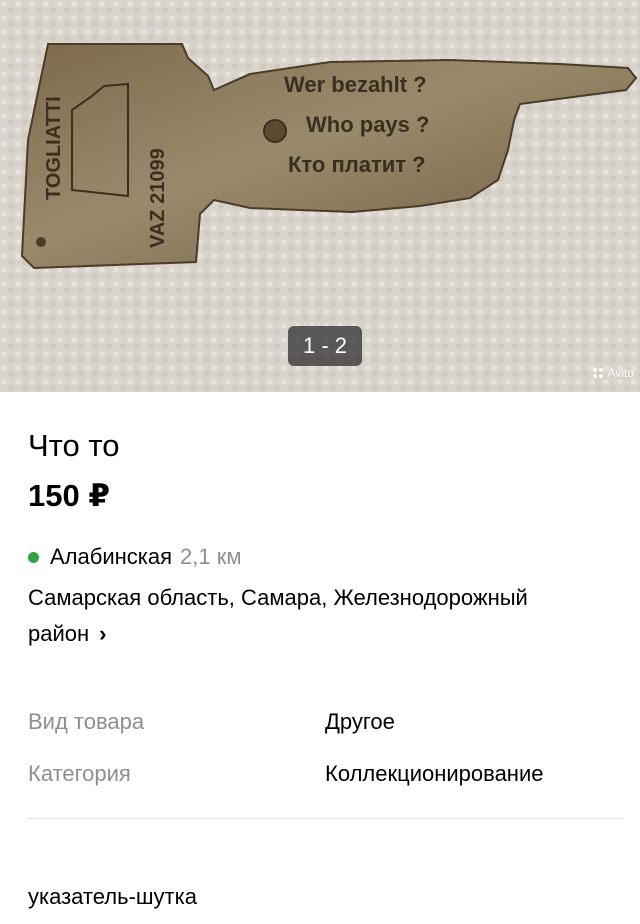 This screenshot has width=640, height=924. I want to click on listing-title: Что то, so click(74, 445).